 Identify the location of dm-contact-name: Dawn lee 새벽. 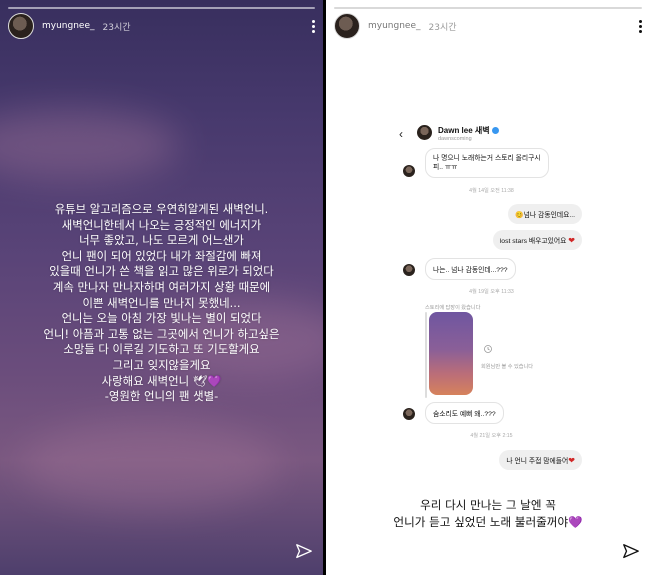
(468, 130).